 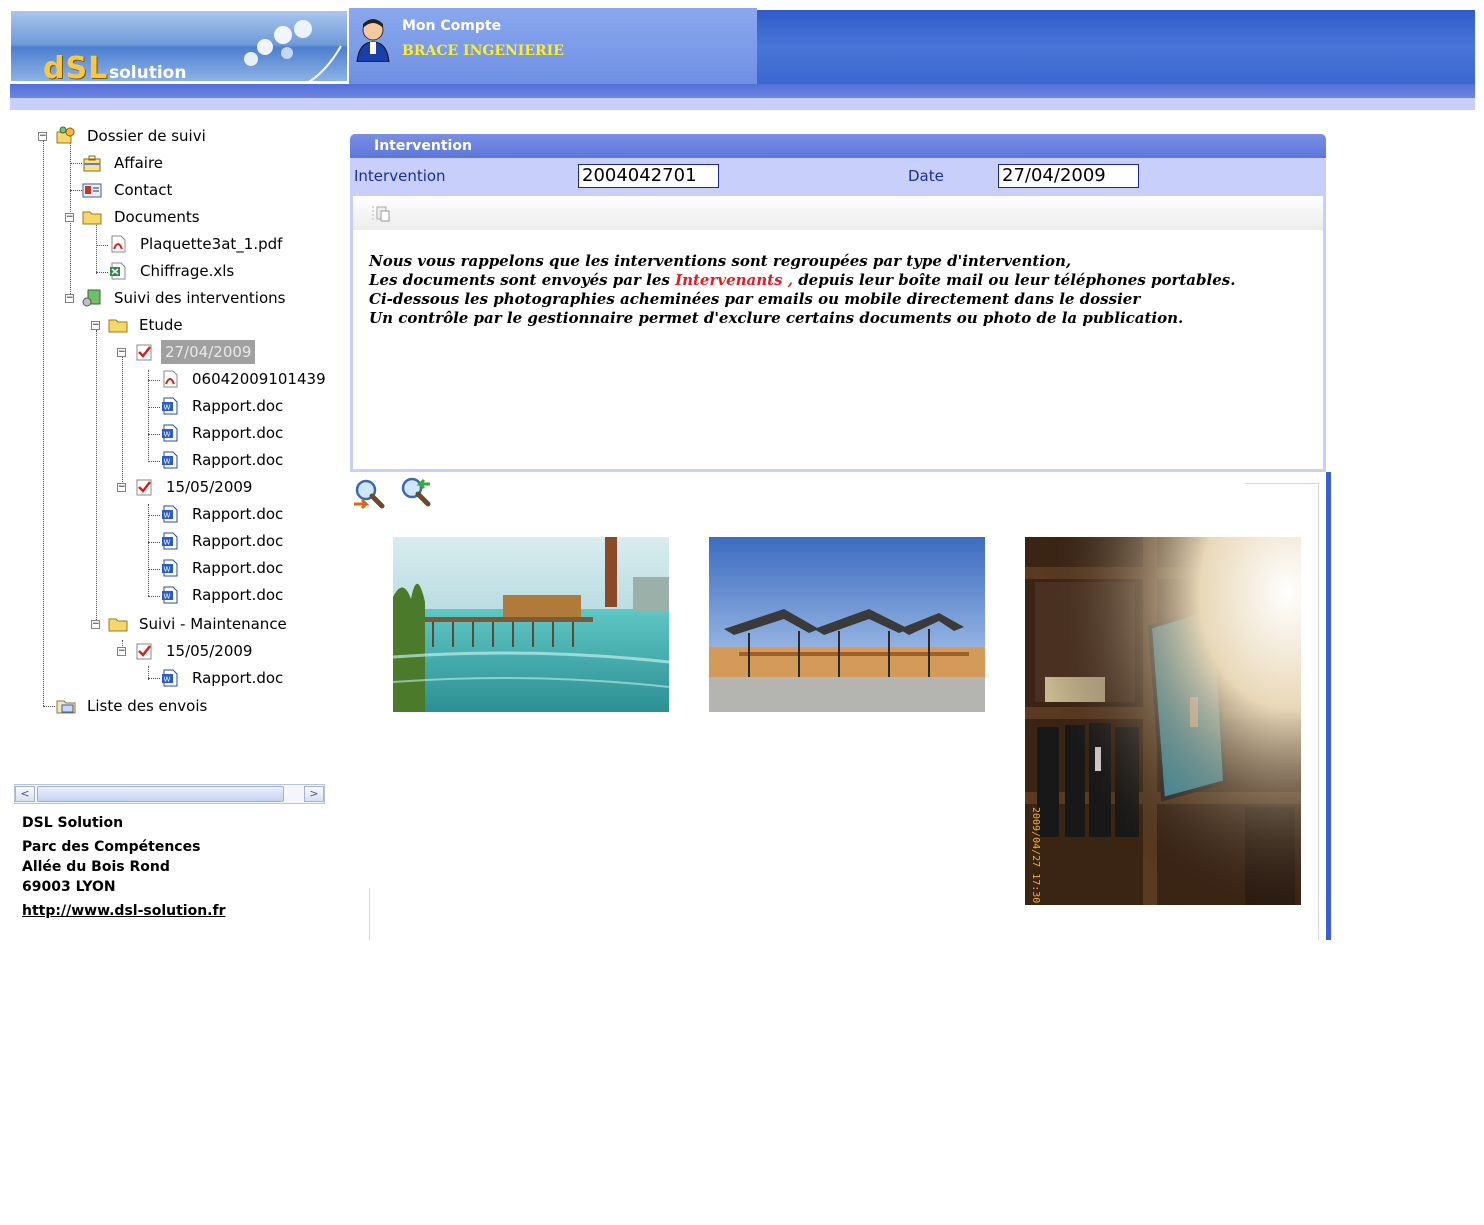 What do you see at coordinates (92, 190) in the screenshot?
I see `contact-card-icon` at bounding box center [92, 190].